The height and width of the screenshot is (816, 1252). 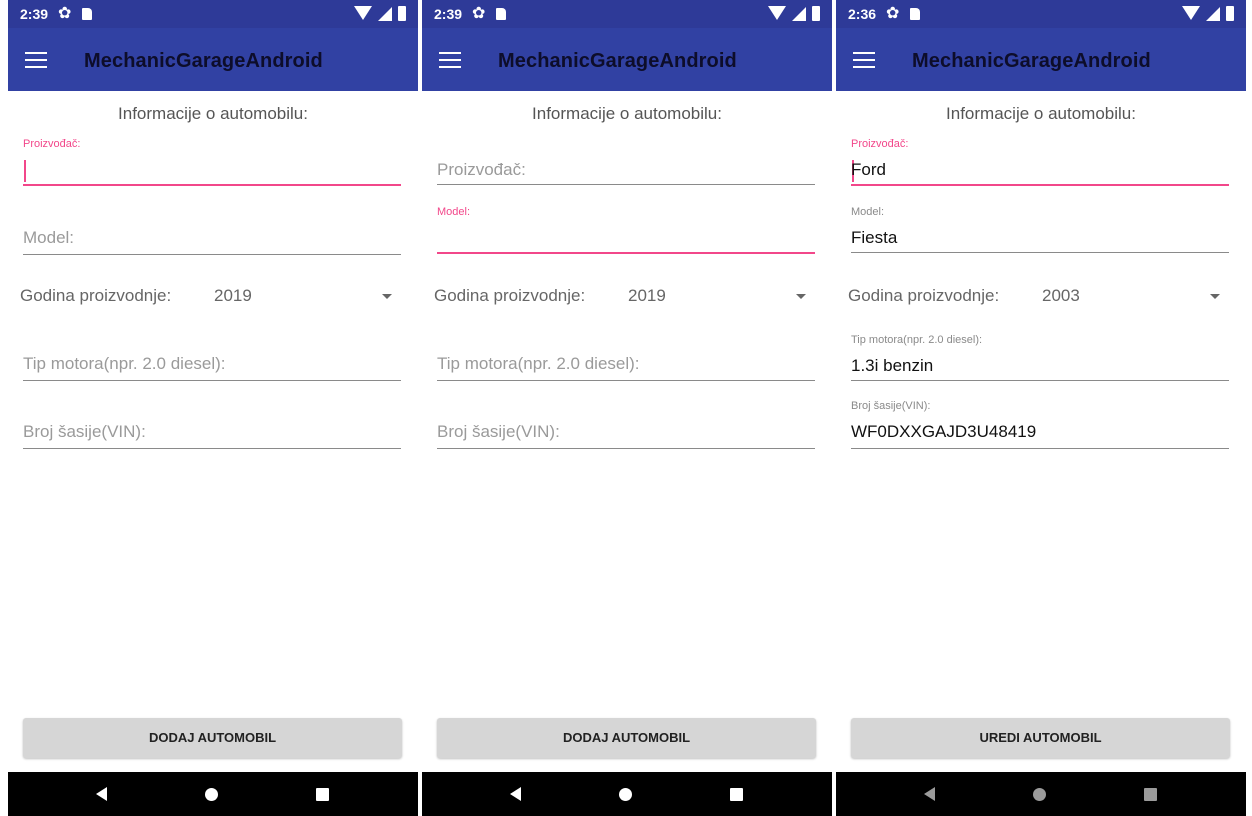 What do you see at coordinates (1061, 295) in the screenshot?
I see `year-value: 2003` at bounding box center [1061, 295].